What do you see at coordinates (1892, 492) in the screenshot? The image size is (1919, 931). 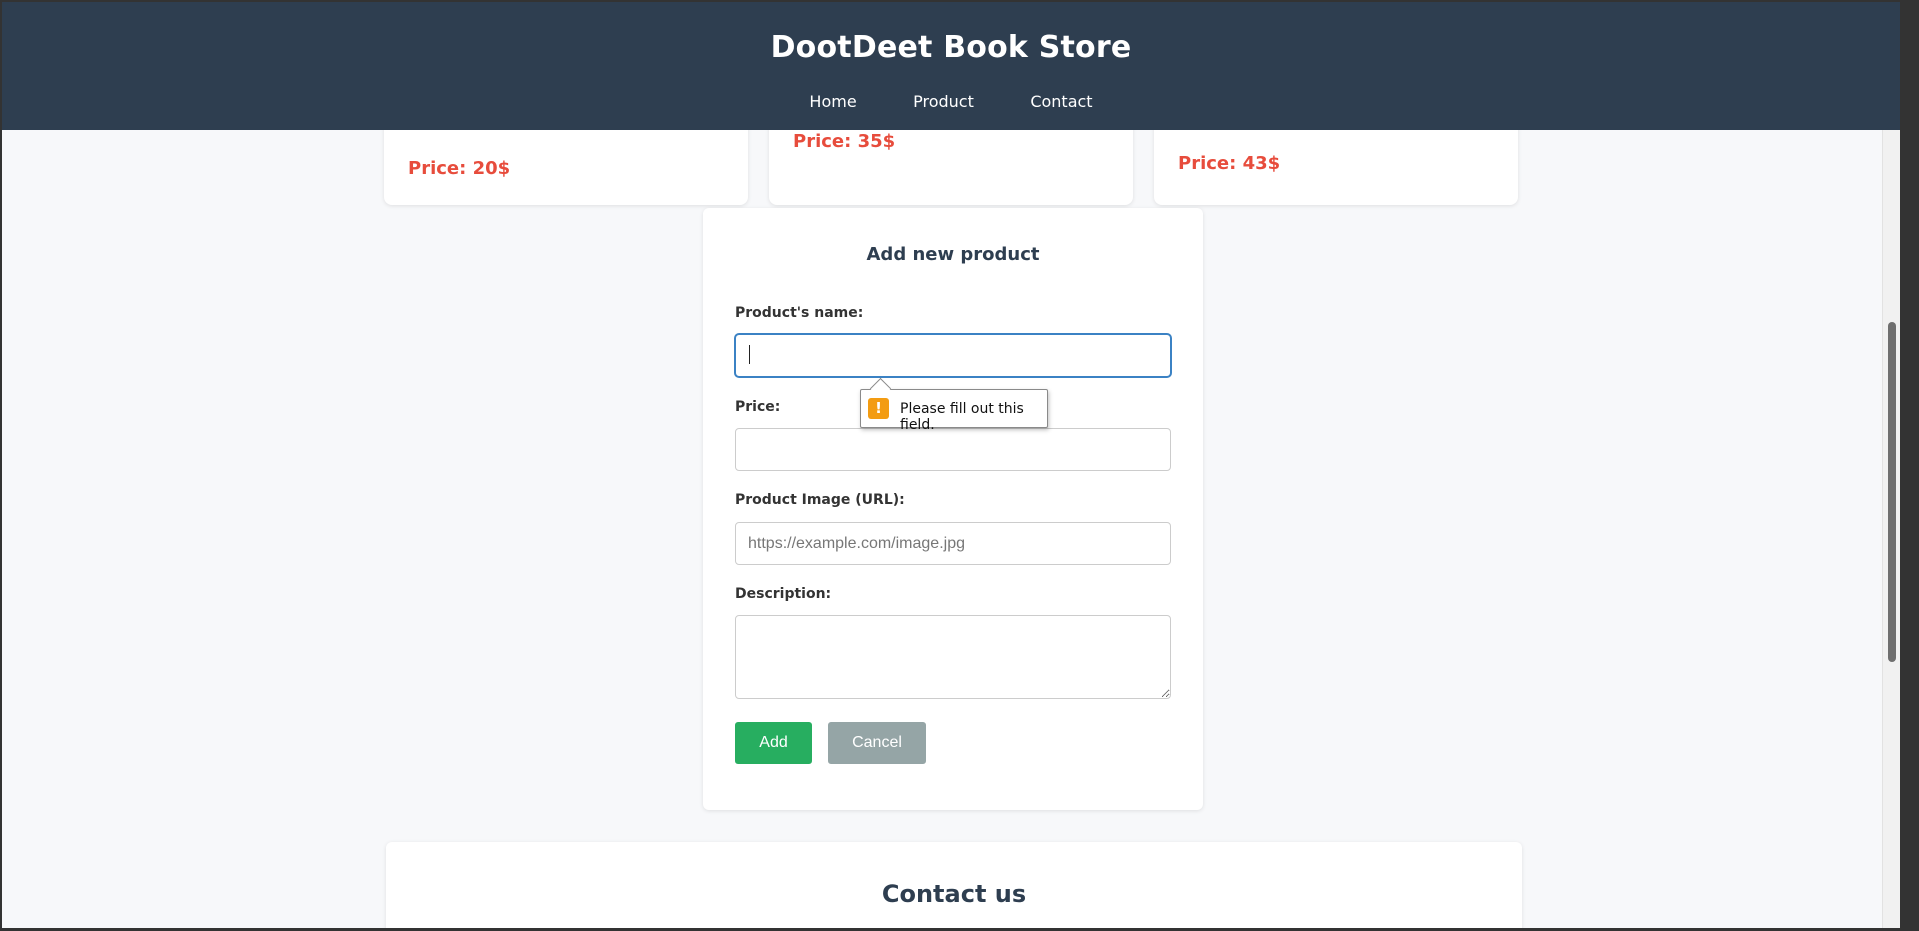 I see `scrollbar-thumb` at bounding box center [1892, 492].